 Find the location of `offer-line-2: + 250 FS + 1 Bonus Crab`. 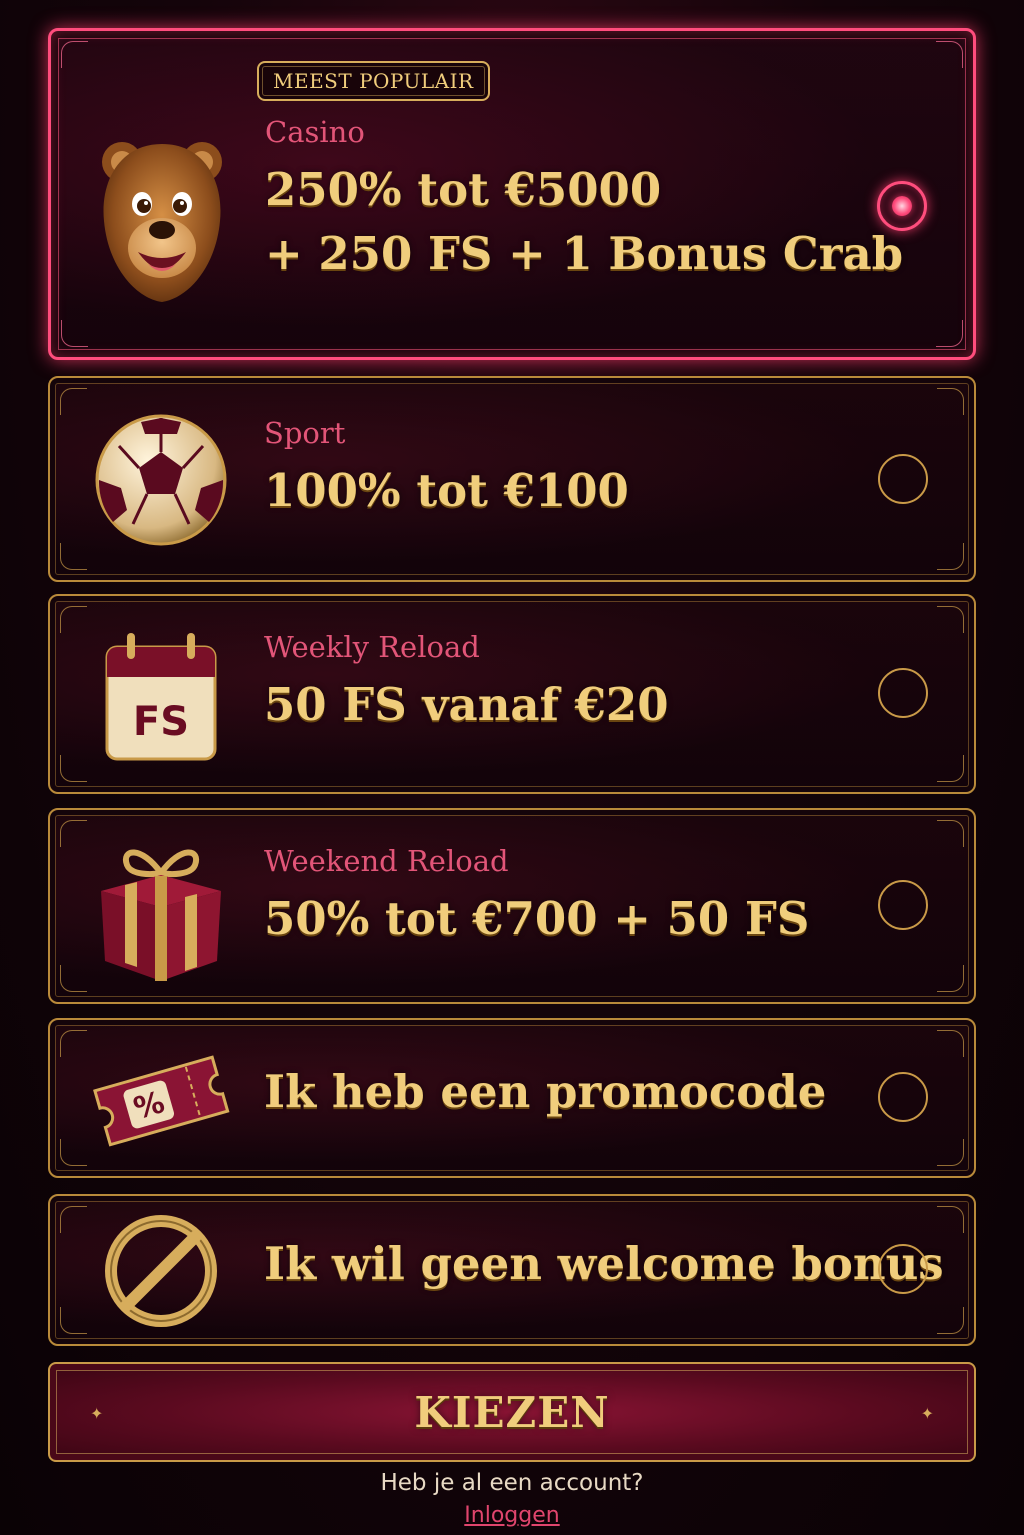

offer-line-2: + 250 FS + 1 Bonus Crab is located at coordinates (584, 253).